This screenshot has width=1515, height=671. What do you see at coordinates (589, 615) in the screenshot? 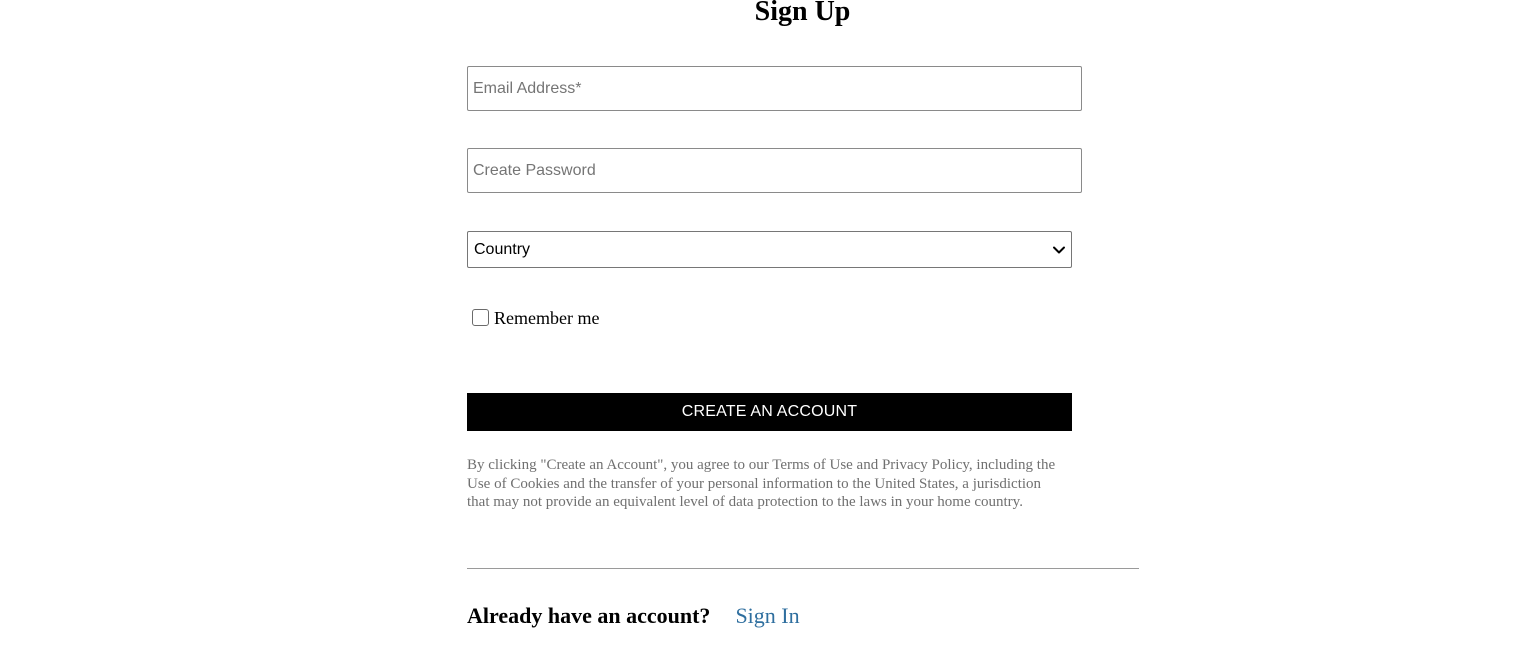
I see `already-have-account-text: Already have an account?` at bounding box center [589, 615].